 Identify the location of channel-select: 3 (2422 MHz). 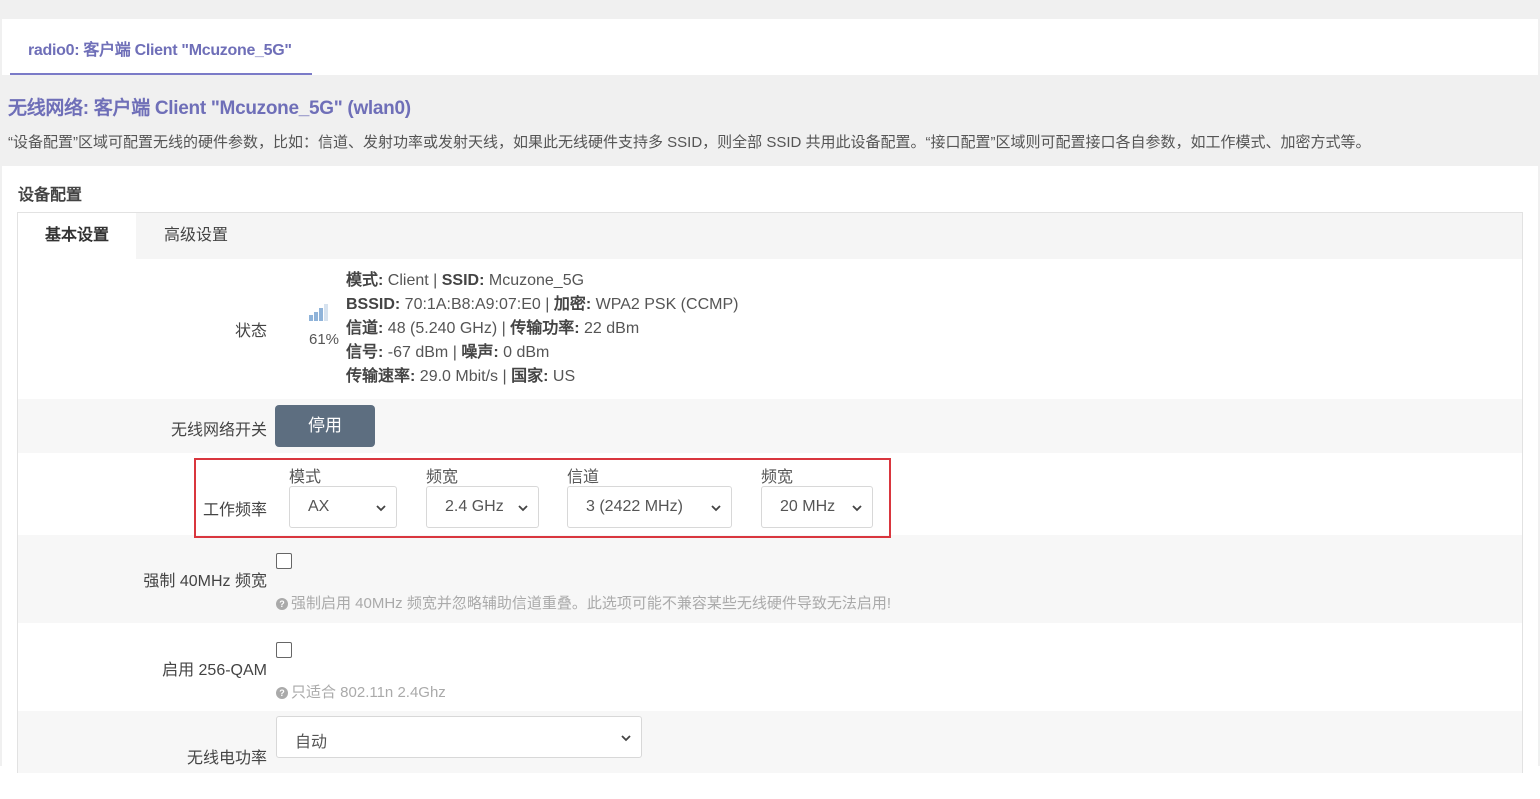
(649, 507).